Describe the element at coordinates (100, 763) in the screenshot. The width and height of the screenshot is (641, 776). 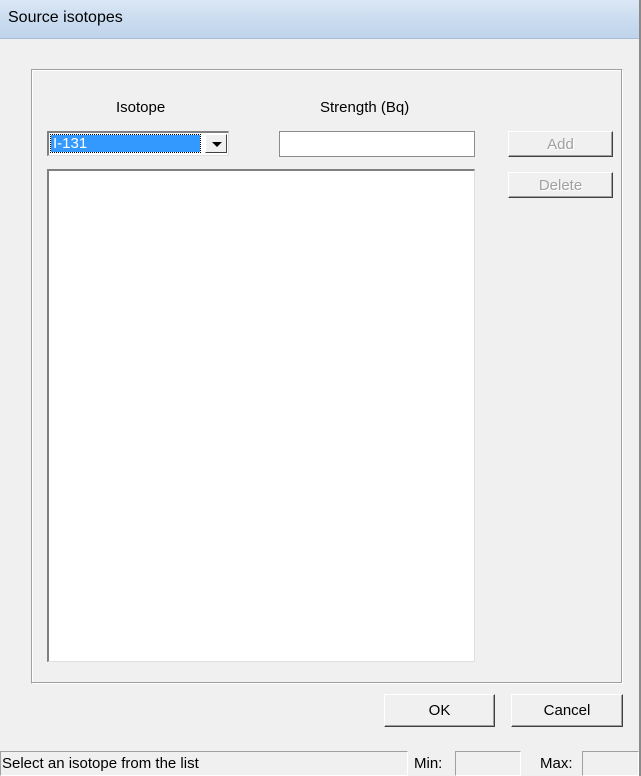
I see `status-message: Select an isotope from the list` at that location.